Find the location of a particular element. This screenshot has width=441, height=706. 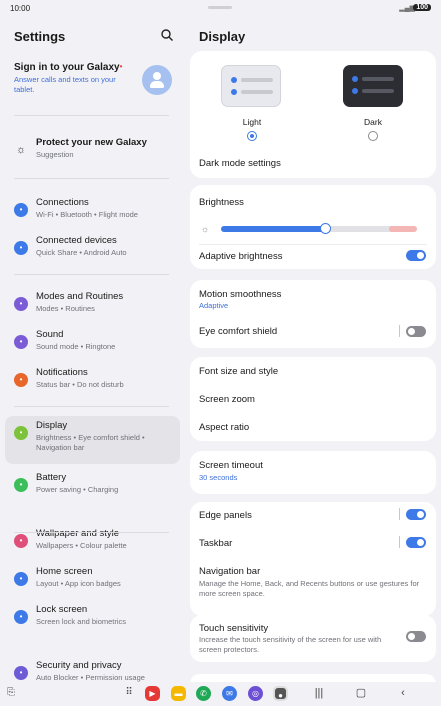

sidebar-item-label: Lock screen is located at coordinates (62, 609).